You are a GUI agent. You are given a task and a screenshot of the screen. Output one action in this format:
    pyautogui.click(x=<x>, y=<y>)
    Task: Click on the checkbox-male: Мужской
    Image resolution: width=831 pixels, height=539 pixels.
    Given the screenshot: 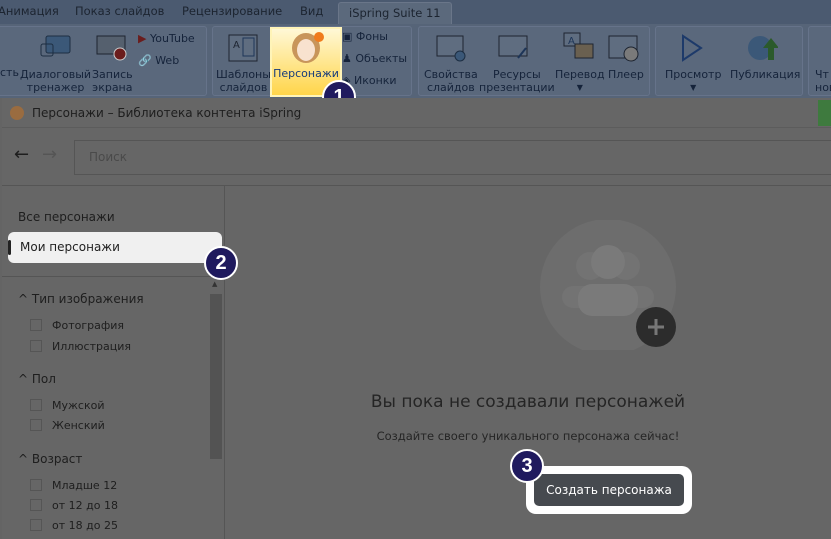 What is the action you would take?
    pyautogui.click(x=67, y=405)
    